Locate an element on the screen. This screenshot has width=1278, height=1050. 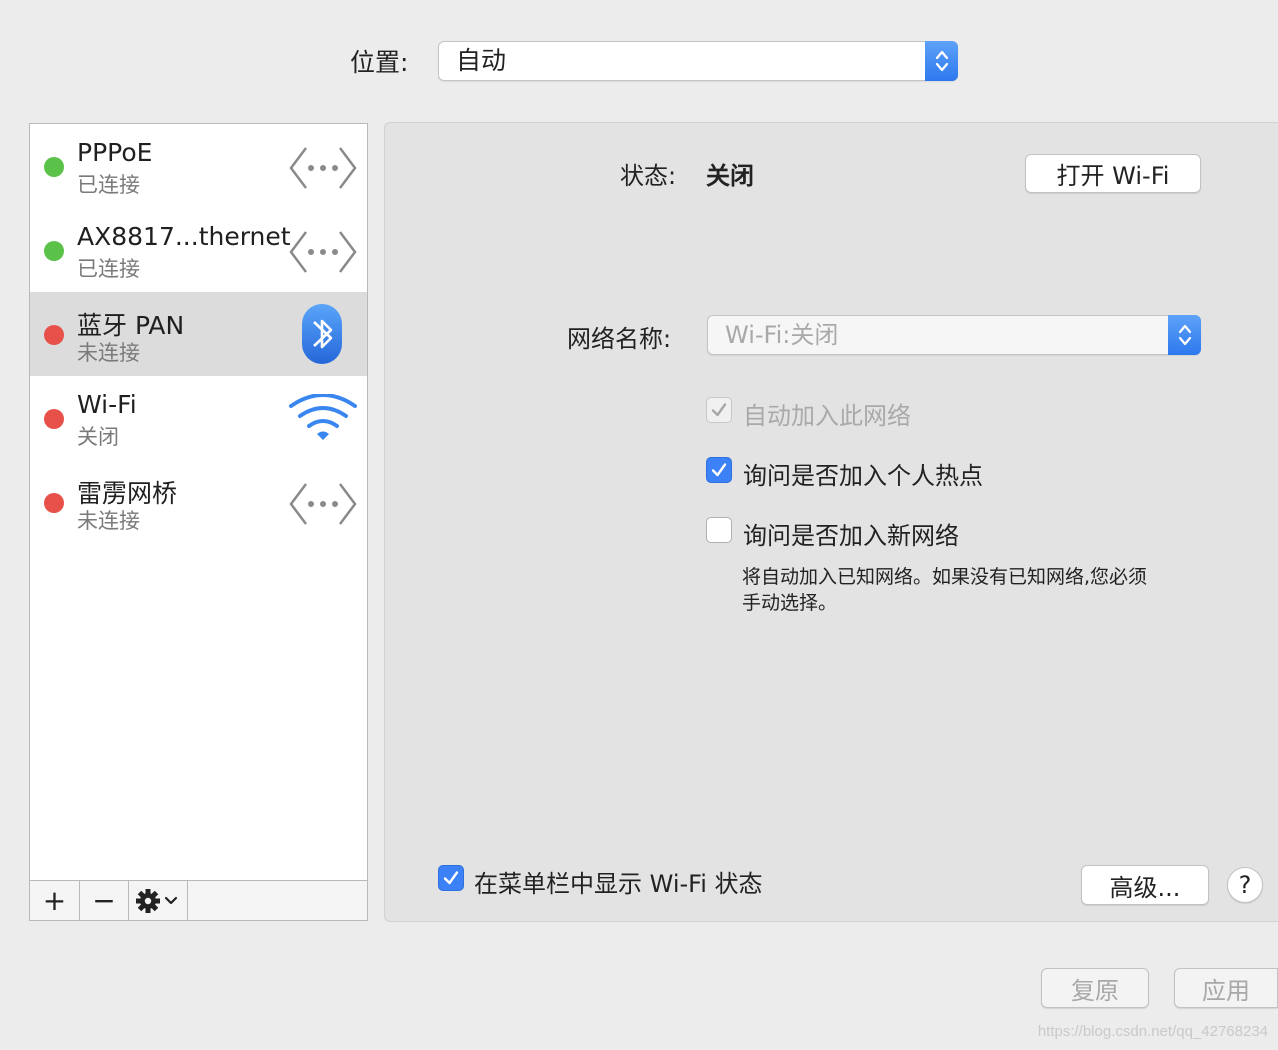
revert-button: 复原 is located at coordinates (1095, 988).